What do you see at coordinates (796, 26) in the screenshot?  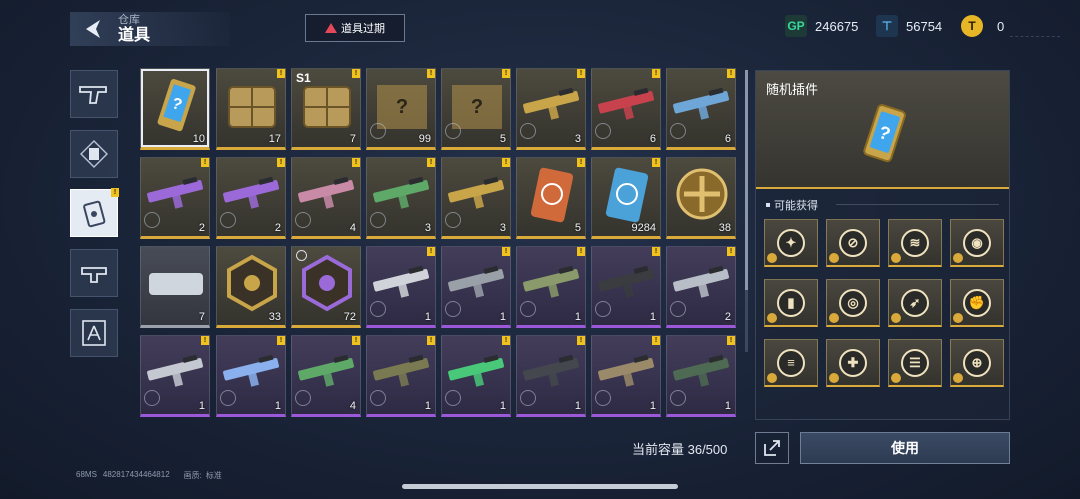 I see `gp-icon: GP` at bounding box center [796, 26].